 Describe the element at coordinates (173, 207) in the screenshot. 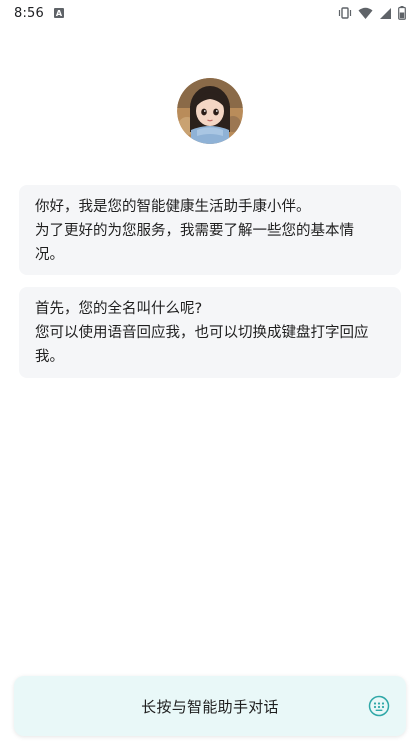

I see `message-line: 你好，我是您的智能健康生活助手康小伴。` at that location.